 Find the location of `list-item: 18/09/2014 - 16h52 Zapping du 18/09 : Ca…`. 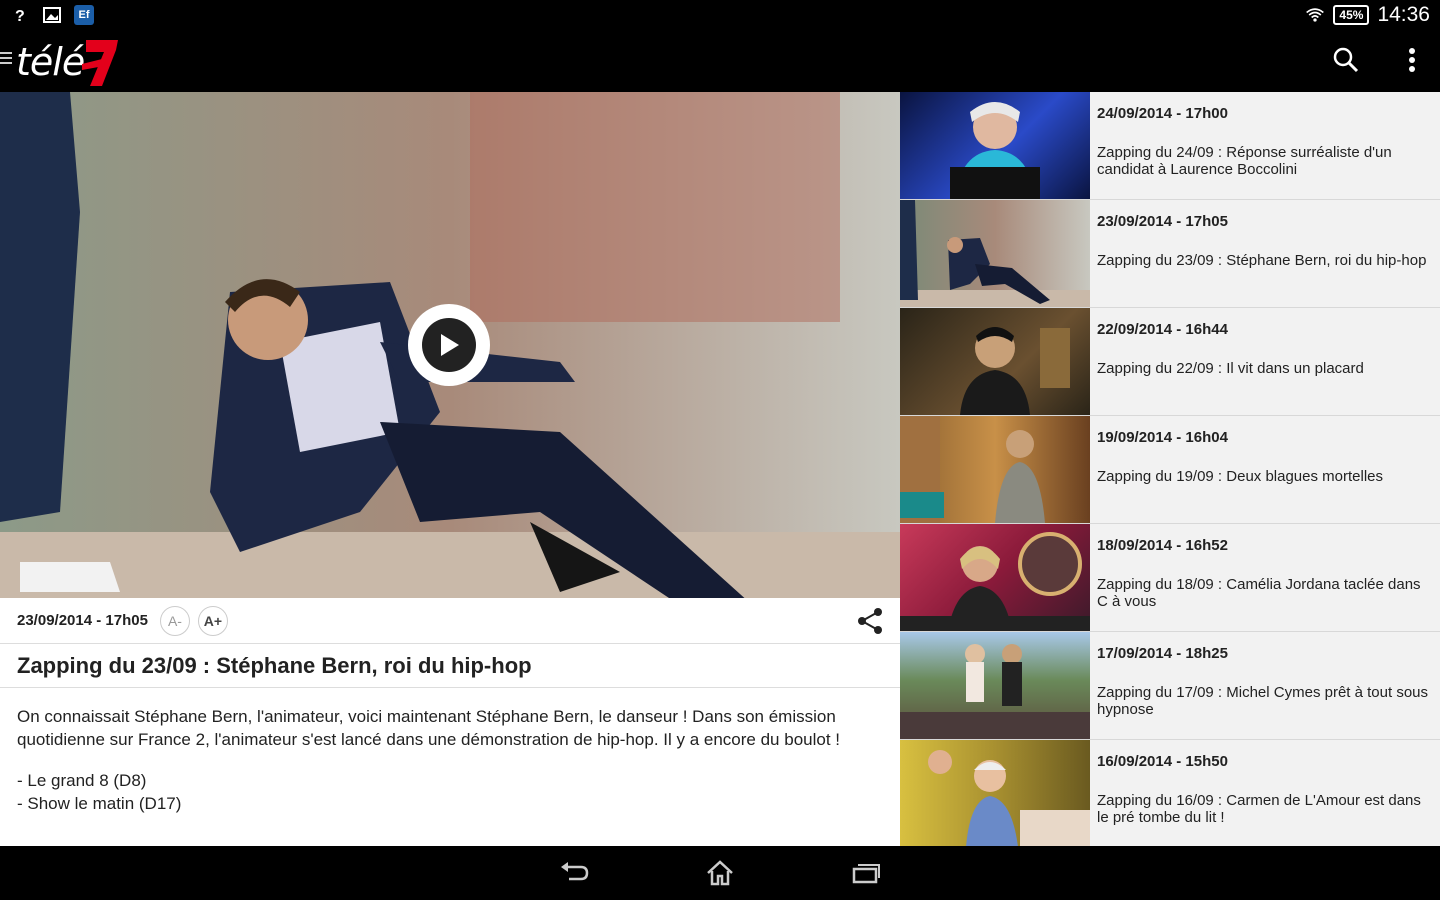

list-item: 18/09/2014 - 16h52 Zapping du 18/09 : Ca… is located at coordinates (1170, 578).